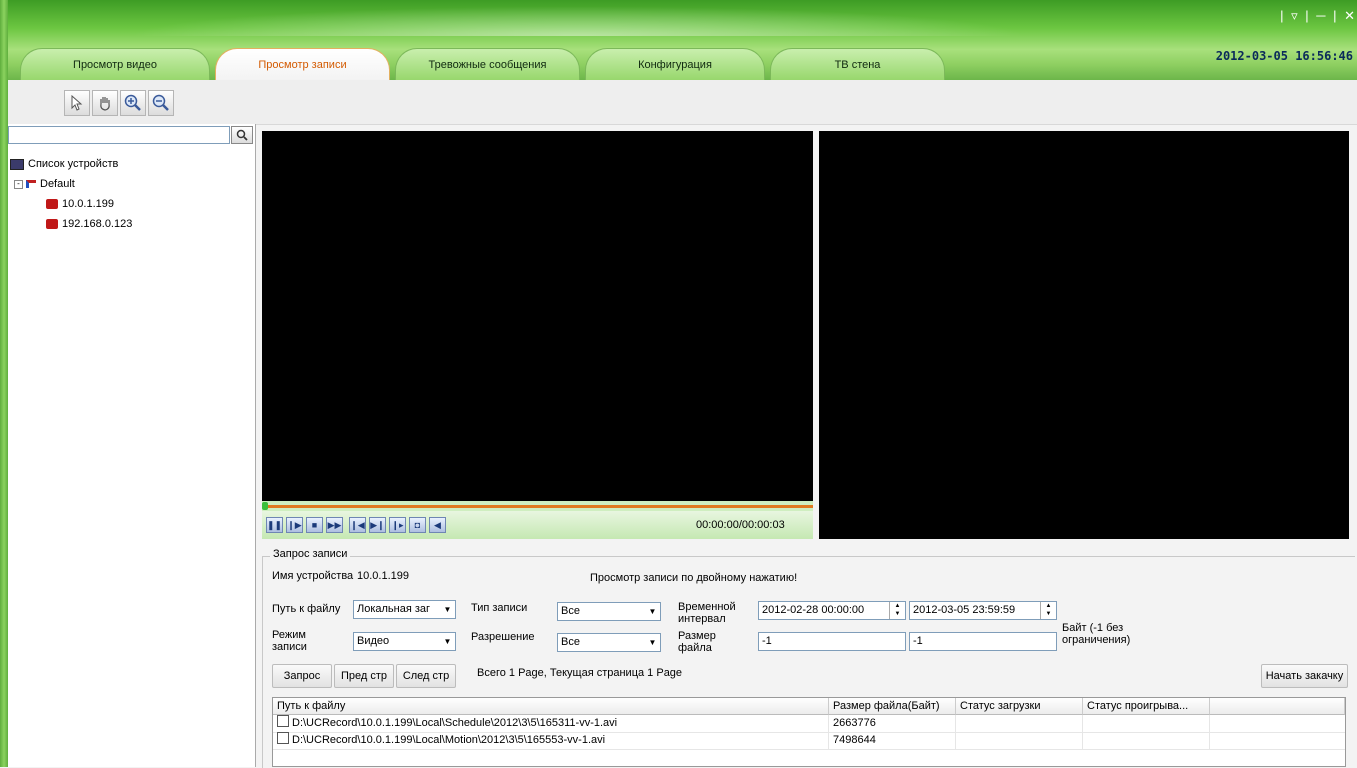 The image size is (1357, 768). Describe the element at coordinates (832, 641) in the screenshot. I see `size-min-field: -1` at that location.